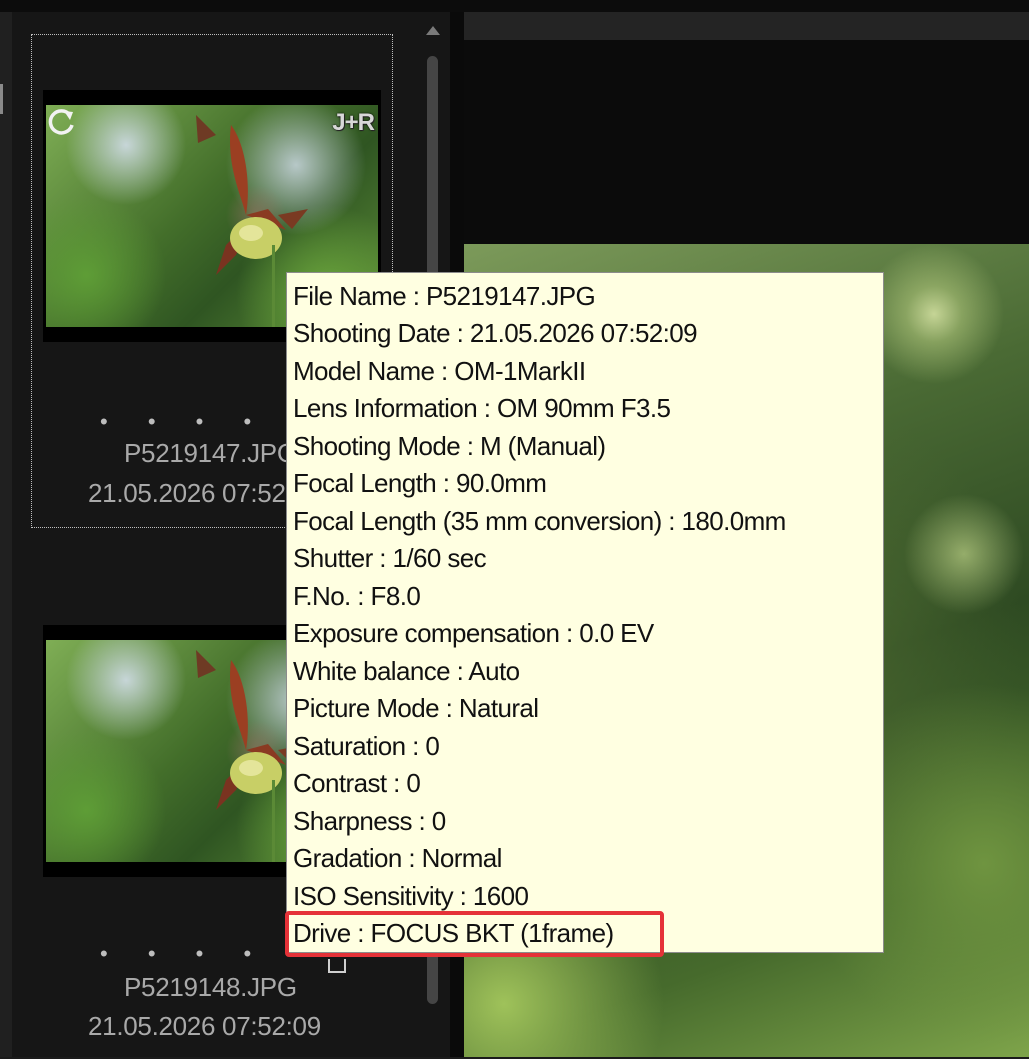 The width and height of the screenshot is (1029, 1059). What do you see at coordinates (482, 408) in the screenshot?
I see `tooltip-lens-info: Lens Information : OM 90mm F3.5` at bounding box center [482, 408].